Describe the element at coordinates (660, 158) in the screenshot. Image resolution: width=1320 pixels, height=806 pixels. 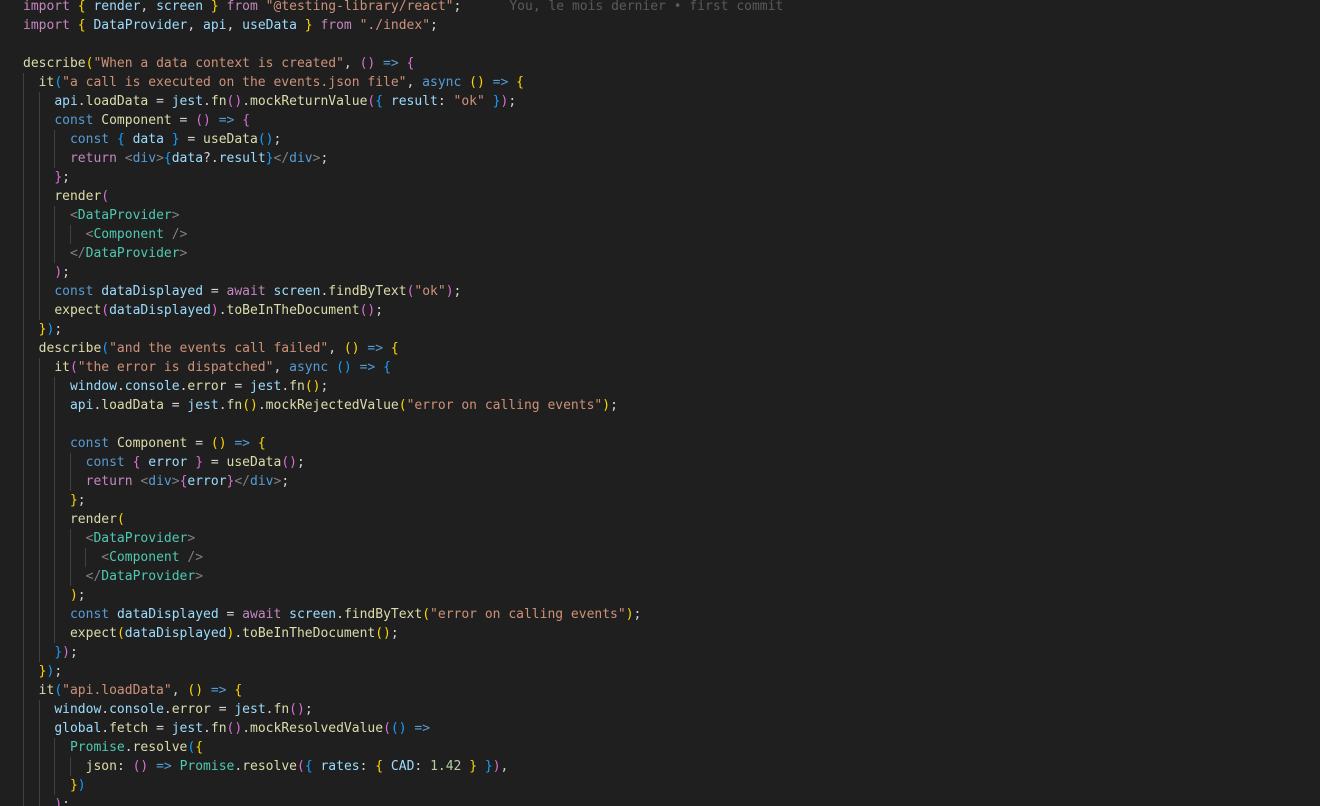
I see `code-line: return <div>{data?.result}</div>;` at that location.